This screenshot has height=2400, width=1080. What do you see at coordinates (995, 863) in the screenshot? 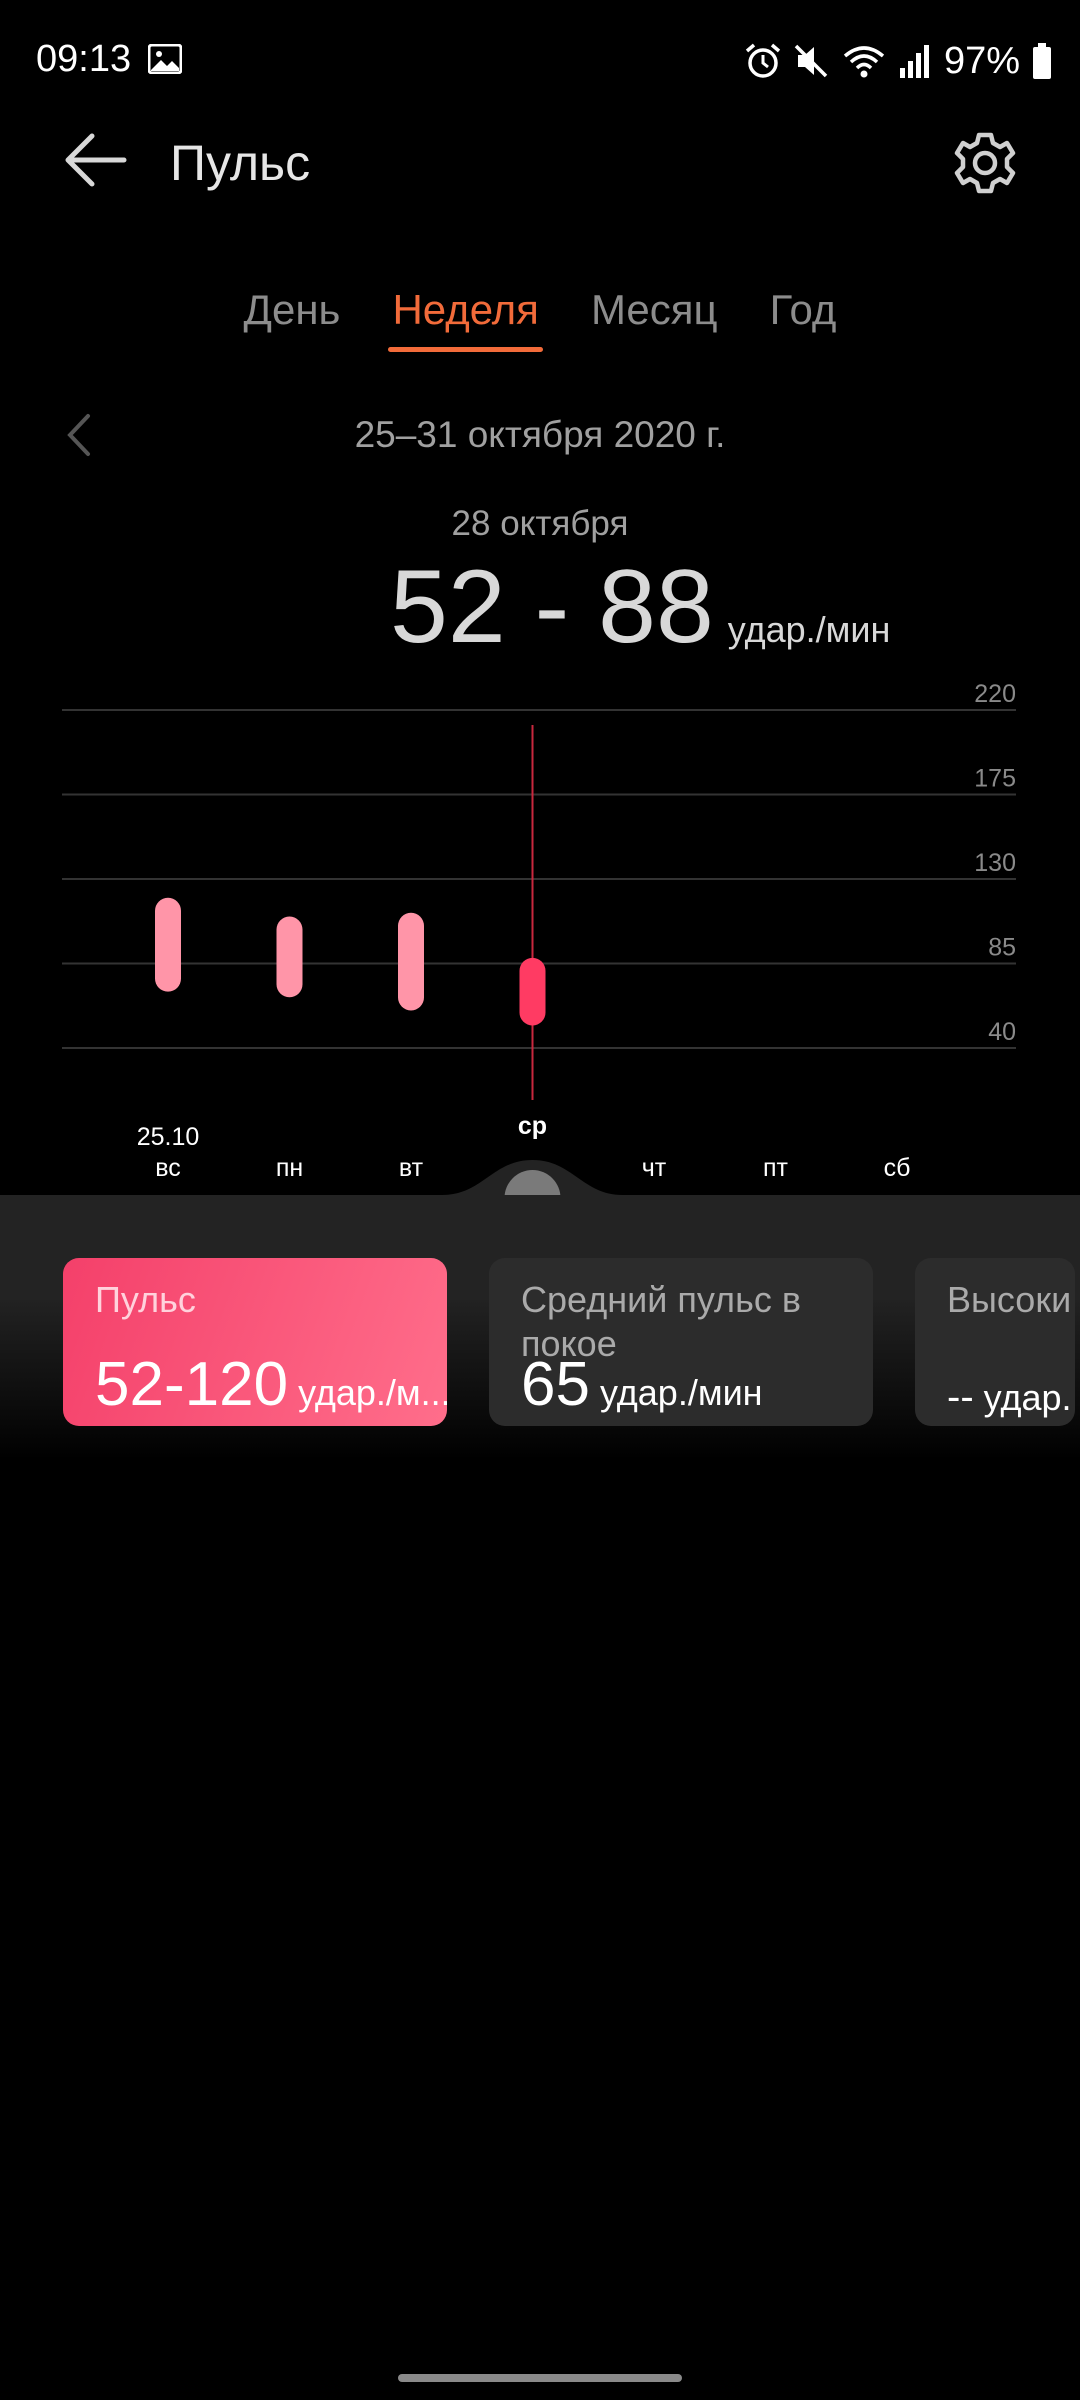
I see `y-tick-label: 130` at bounding box center [995, 863].